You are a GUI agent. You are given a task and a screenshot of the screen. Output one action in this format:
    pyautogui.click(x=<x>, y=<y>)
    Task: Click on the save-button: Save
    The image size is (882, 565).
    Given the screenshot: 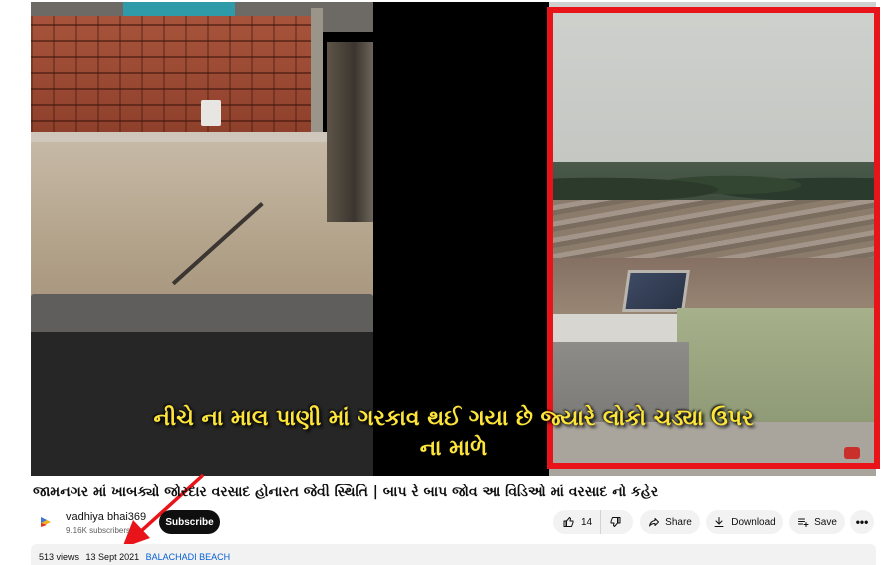 What is the action you would take?
    pyautogui.click(x=817, y=522)
    